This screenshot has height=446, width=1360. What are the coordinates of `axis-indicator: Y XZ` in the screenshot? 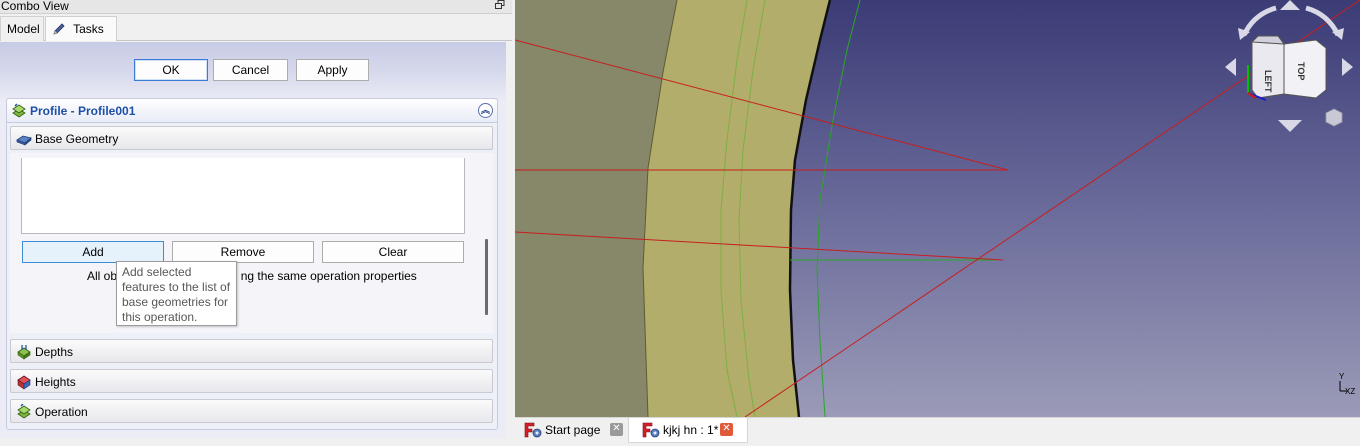 It's located at (1345, 385).